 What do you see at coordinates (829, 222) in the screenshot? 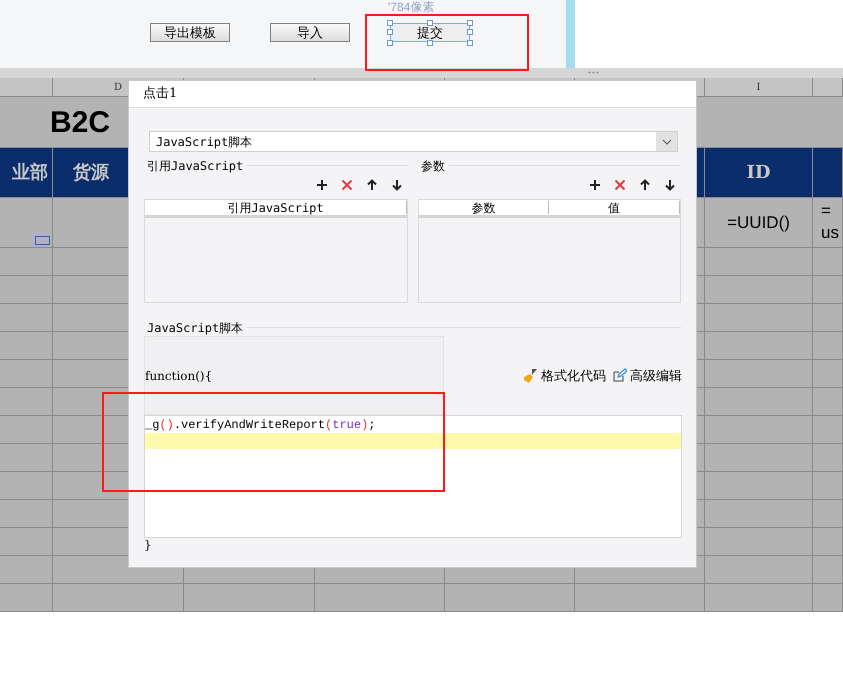
I see `cell-text: = us` at bounding box center [829, 222].